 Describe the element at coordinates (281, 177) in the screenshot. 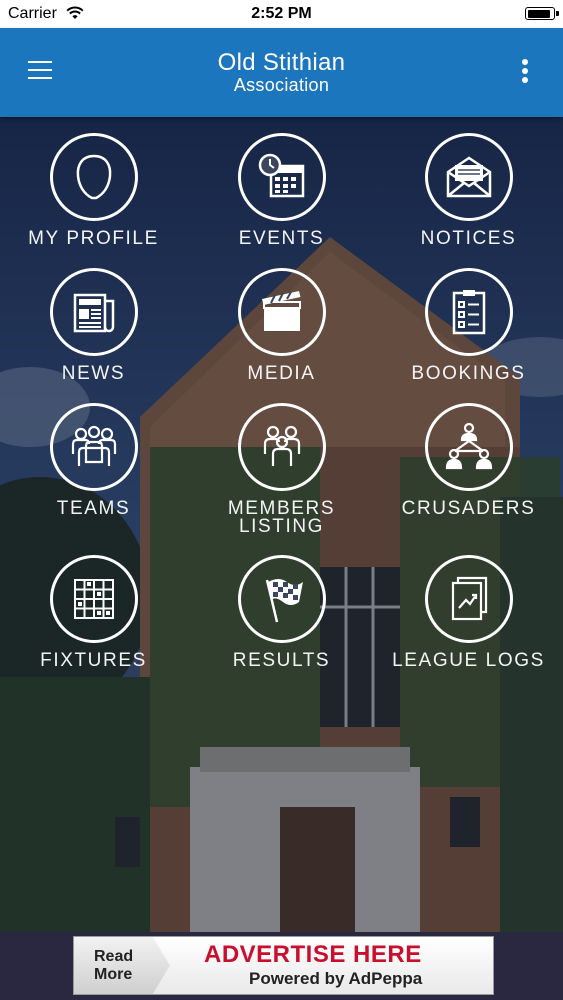

I see `calendar-clock-icon` at that location.